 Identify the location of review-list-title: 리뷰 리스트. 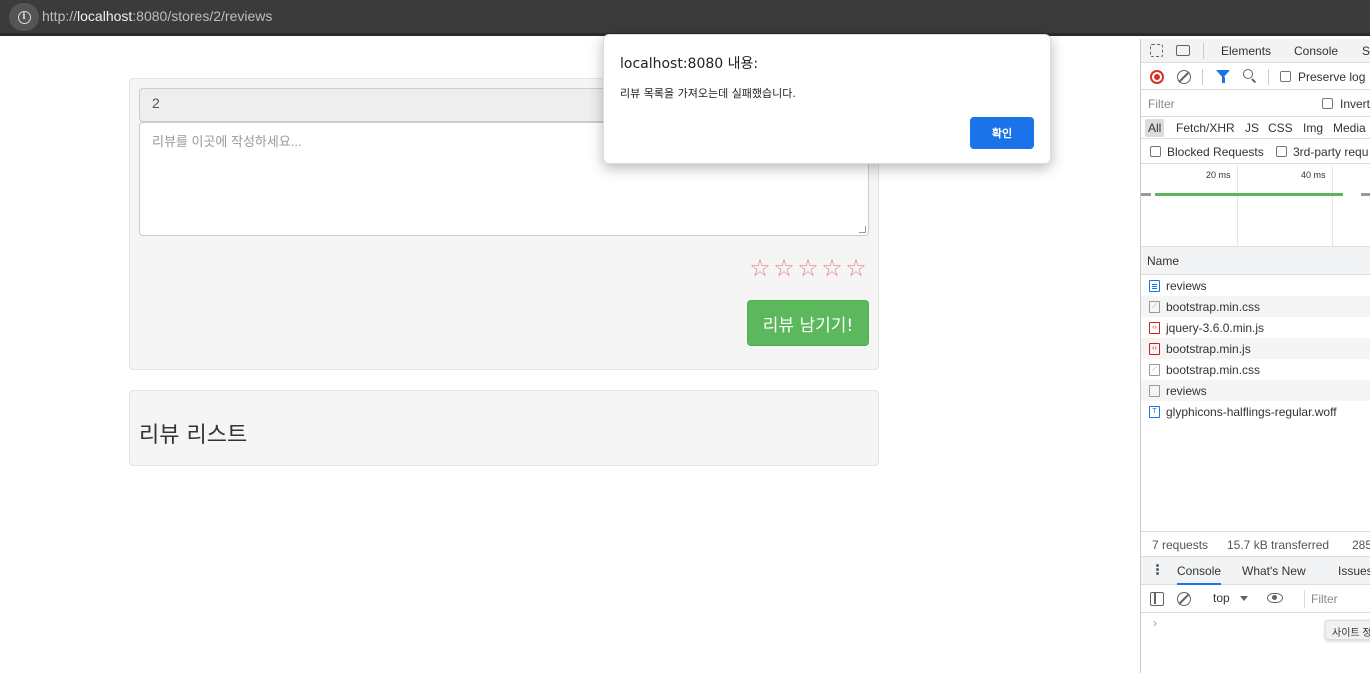
(193, 435).